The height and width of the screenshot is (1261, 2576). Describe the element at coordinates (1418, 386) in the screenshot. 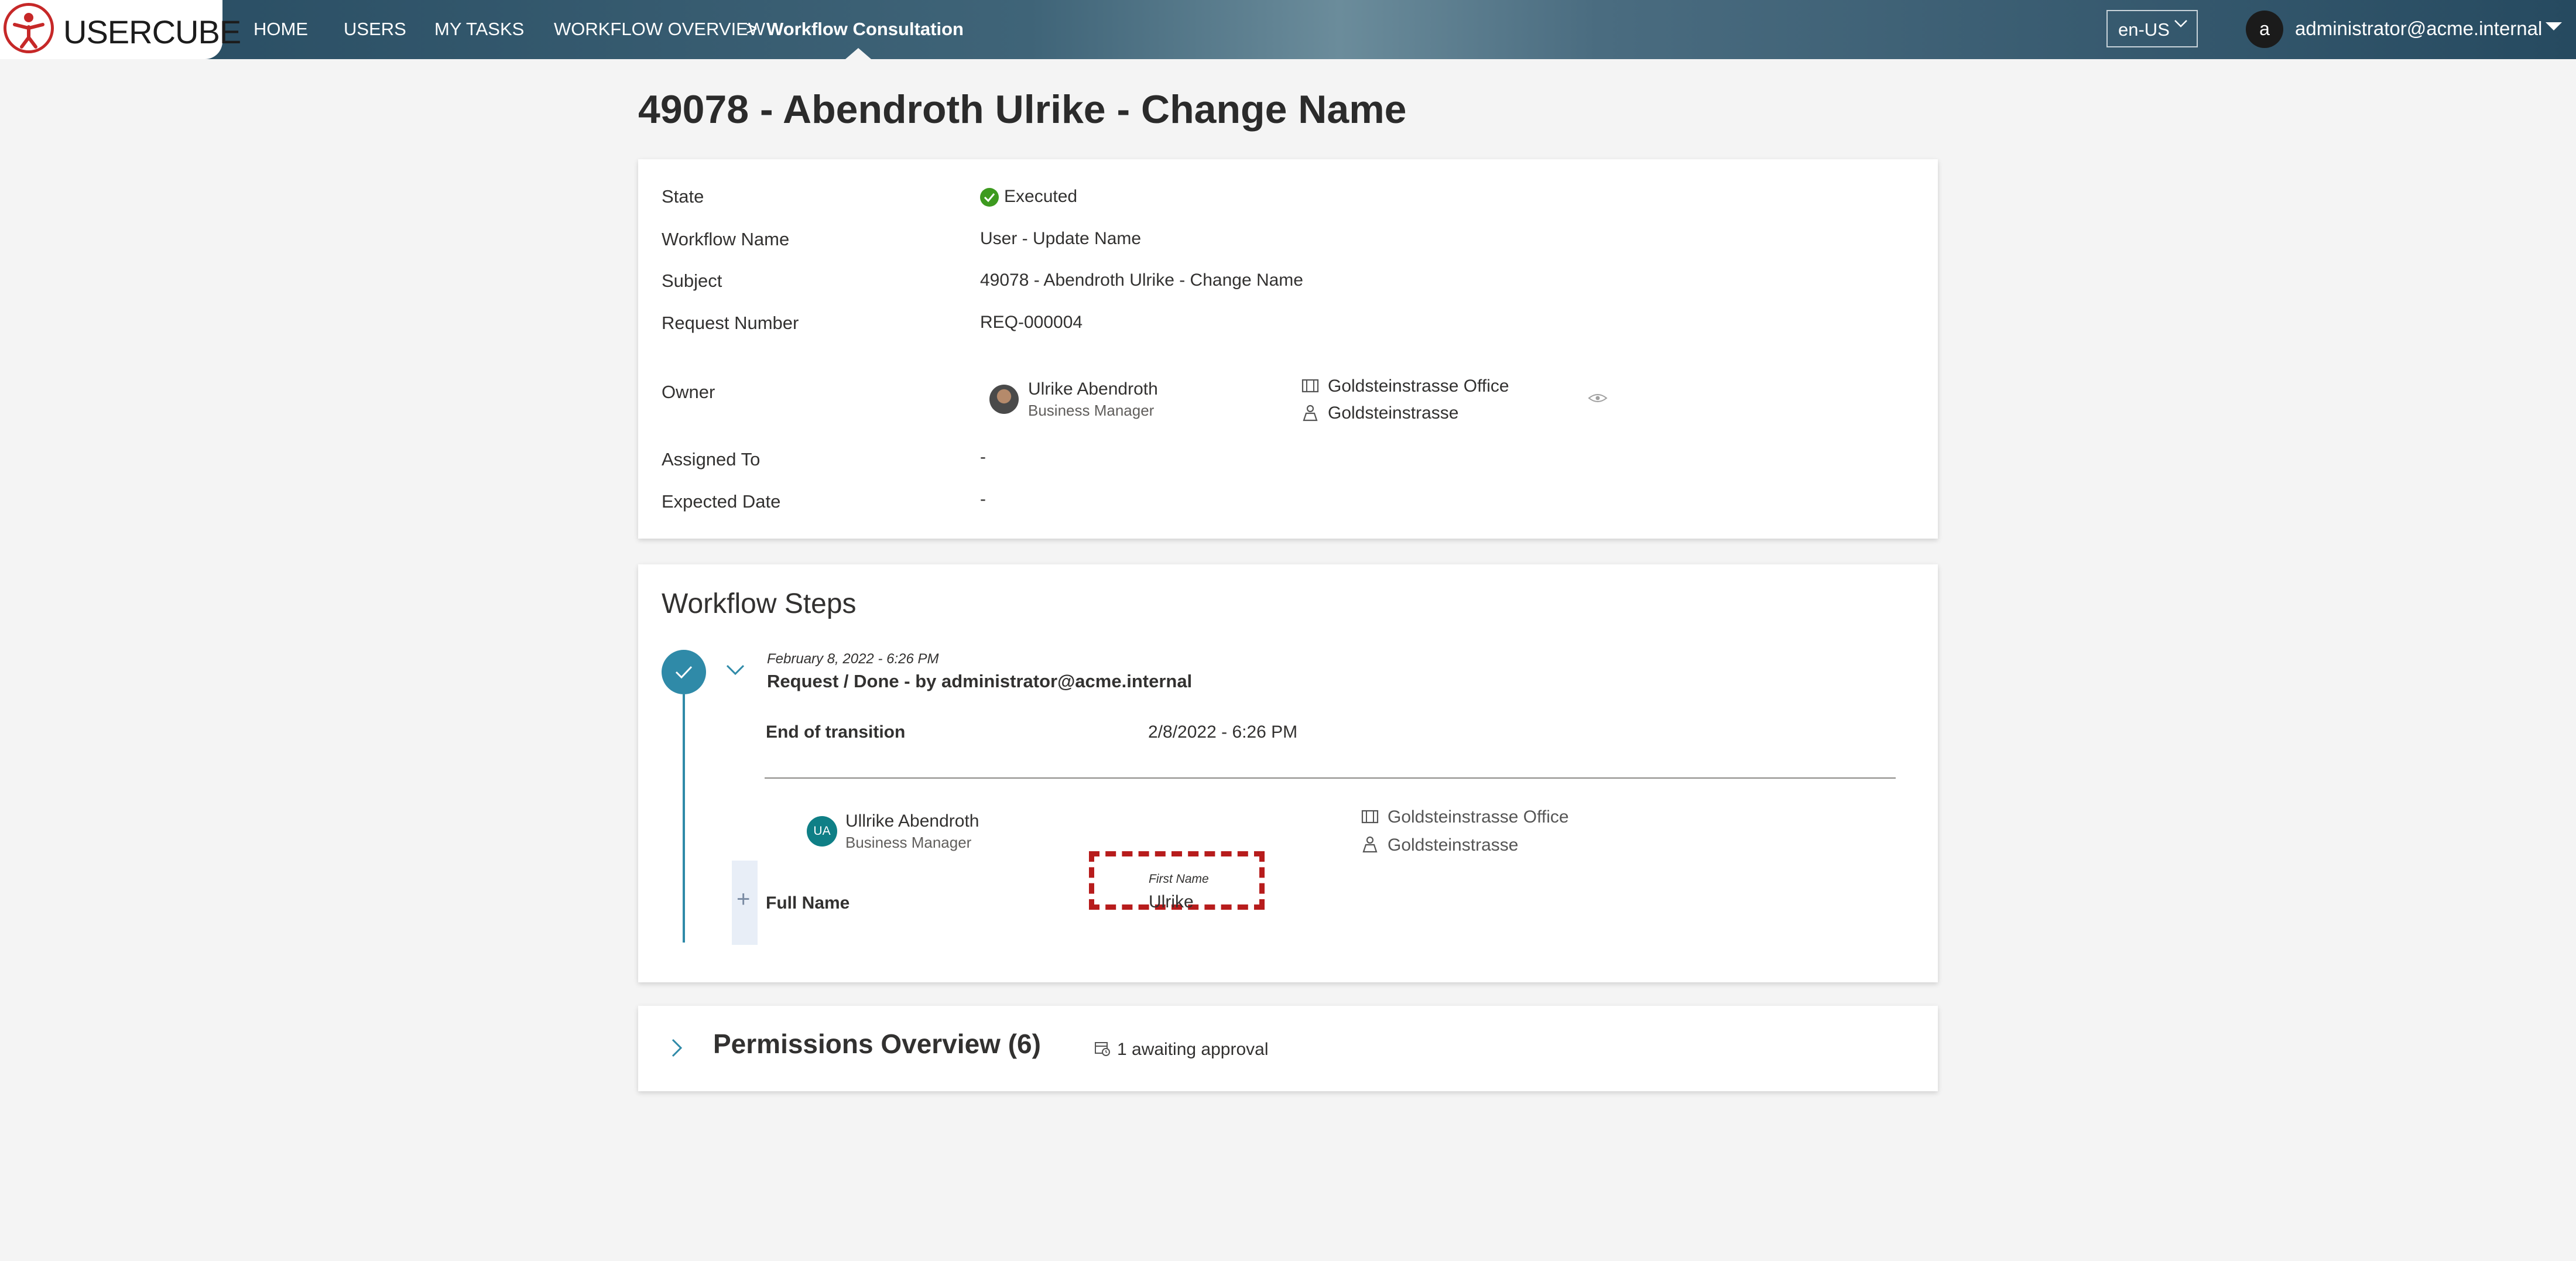

I see `owner-office: Goldsteinstrasse Office` at that location.